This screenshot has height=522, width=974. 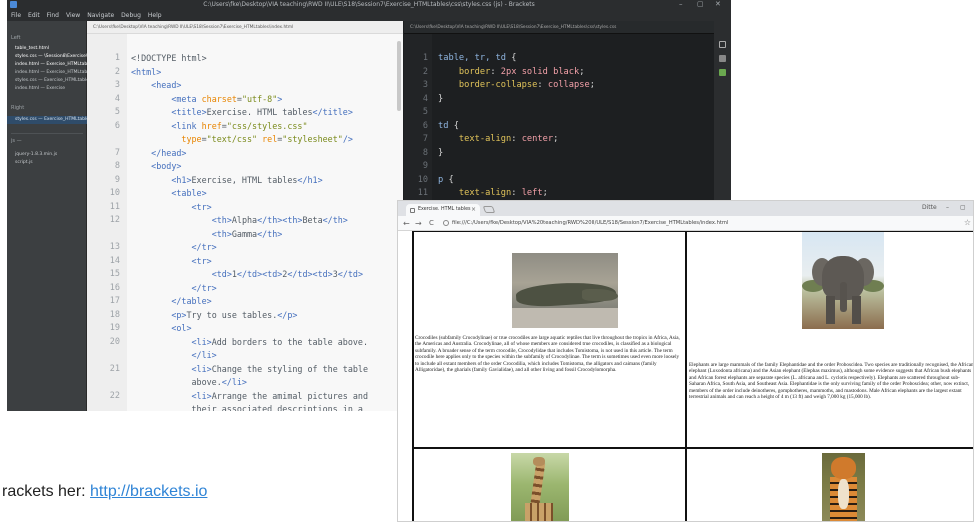 What do you see at coordinates (418, 223) in the screenshot?
I see `forward-button: →` at bounding box center [418, 223].